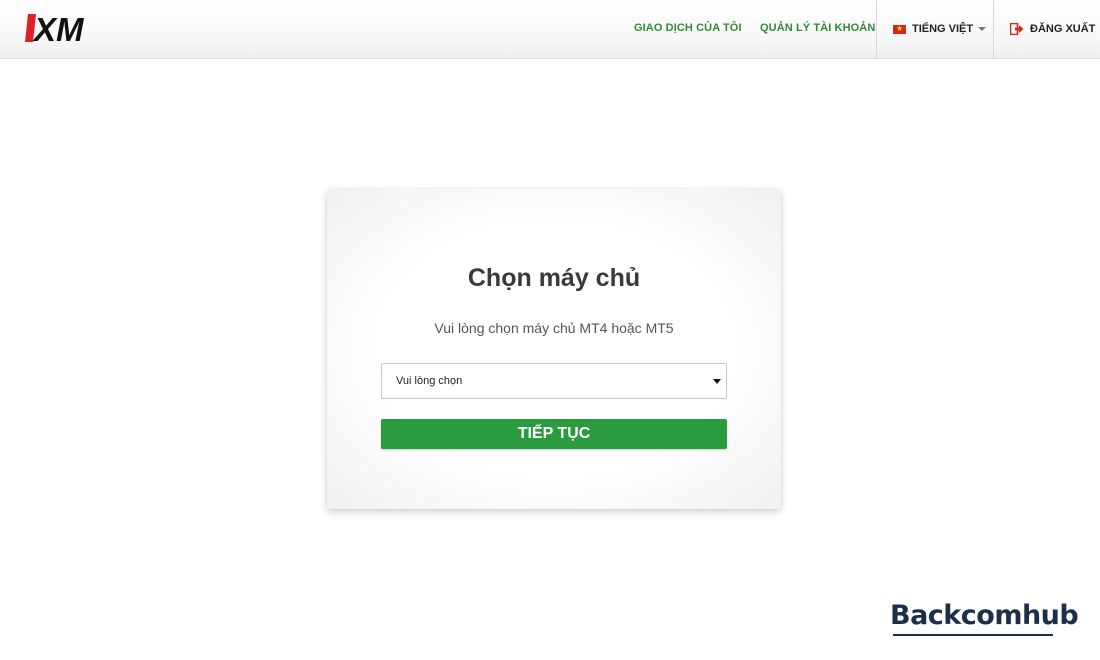 Image resolution: width=1100 pixels, height=660 pixels. Describe the element at coordinates (554, 434) in the screenshot. I see `continue-button: TIẾP TỤC` at that location.